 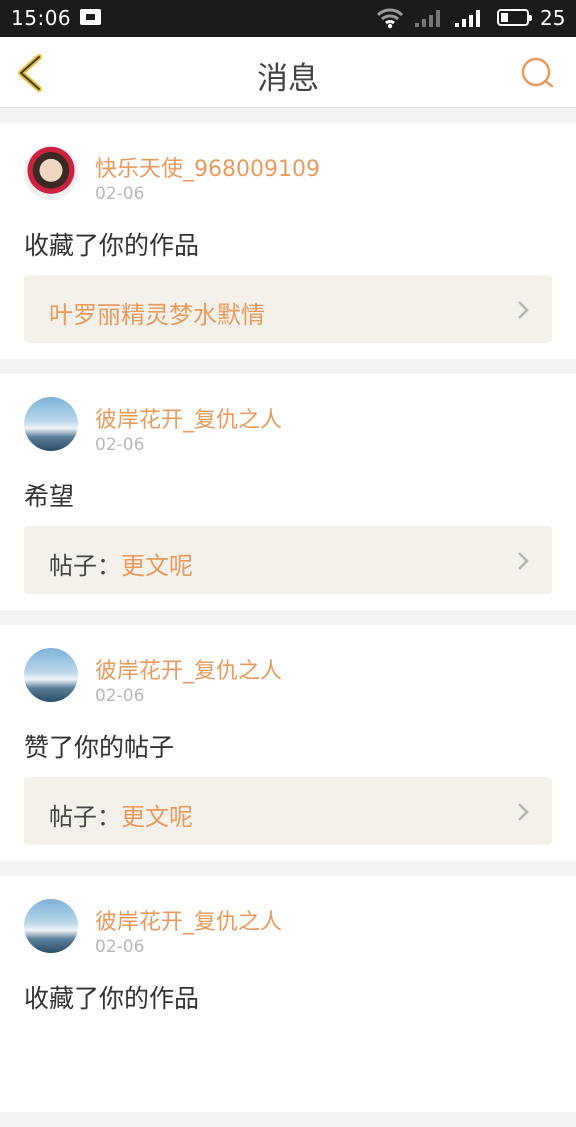 I want to click on battery-icon, so click(x=514, y=17).